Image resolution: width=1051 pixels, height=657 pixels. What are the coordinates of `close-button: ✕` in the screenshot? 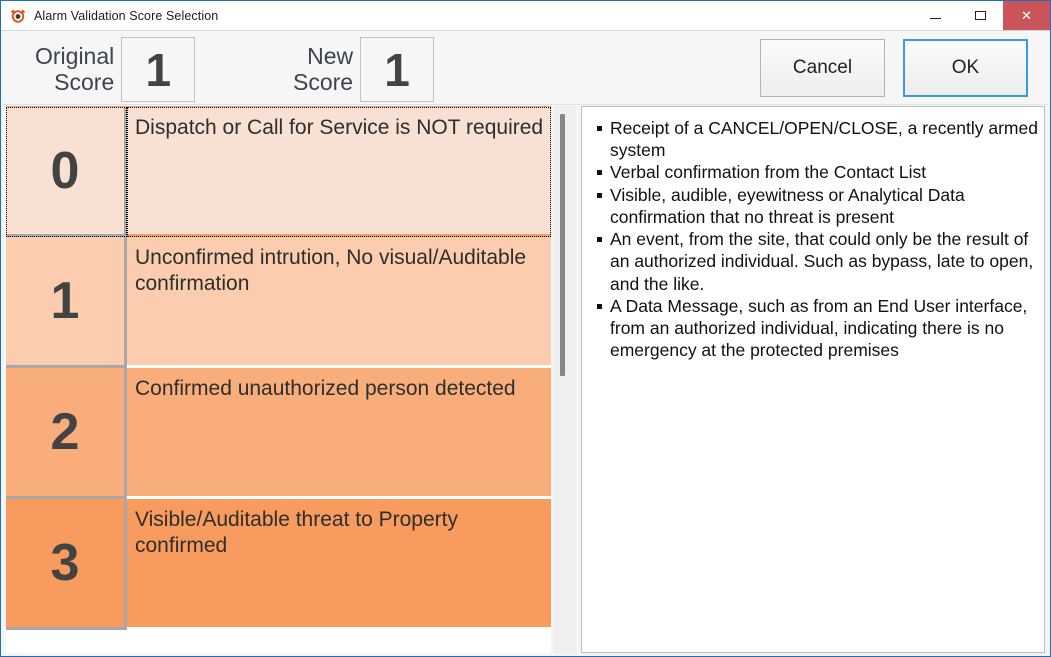 It's located at (1026, 15).